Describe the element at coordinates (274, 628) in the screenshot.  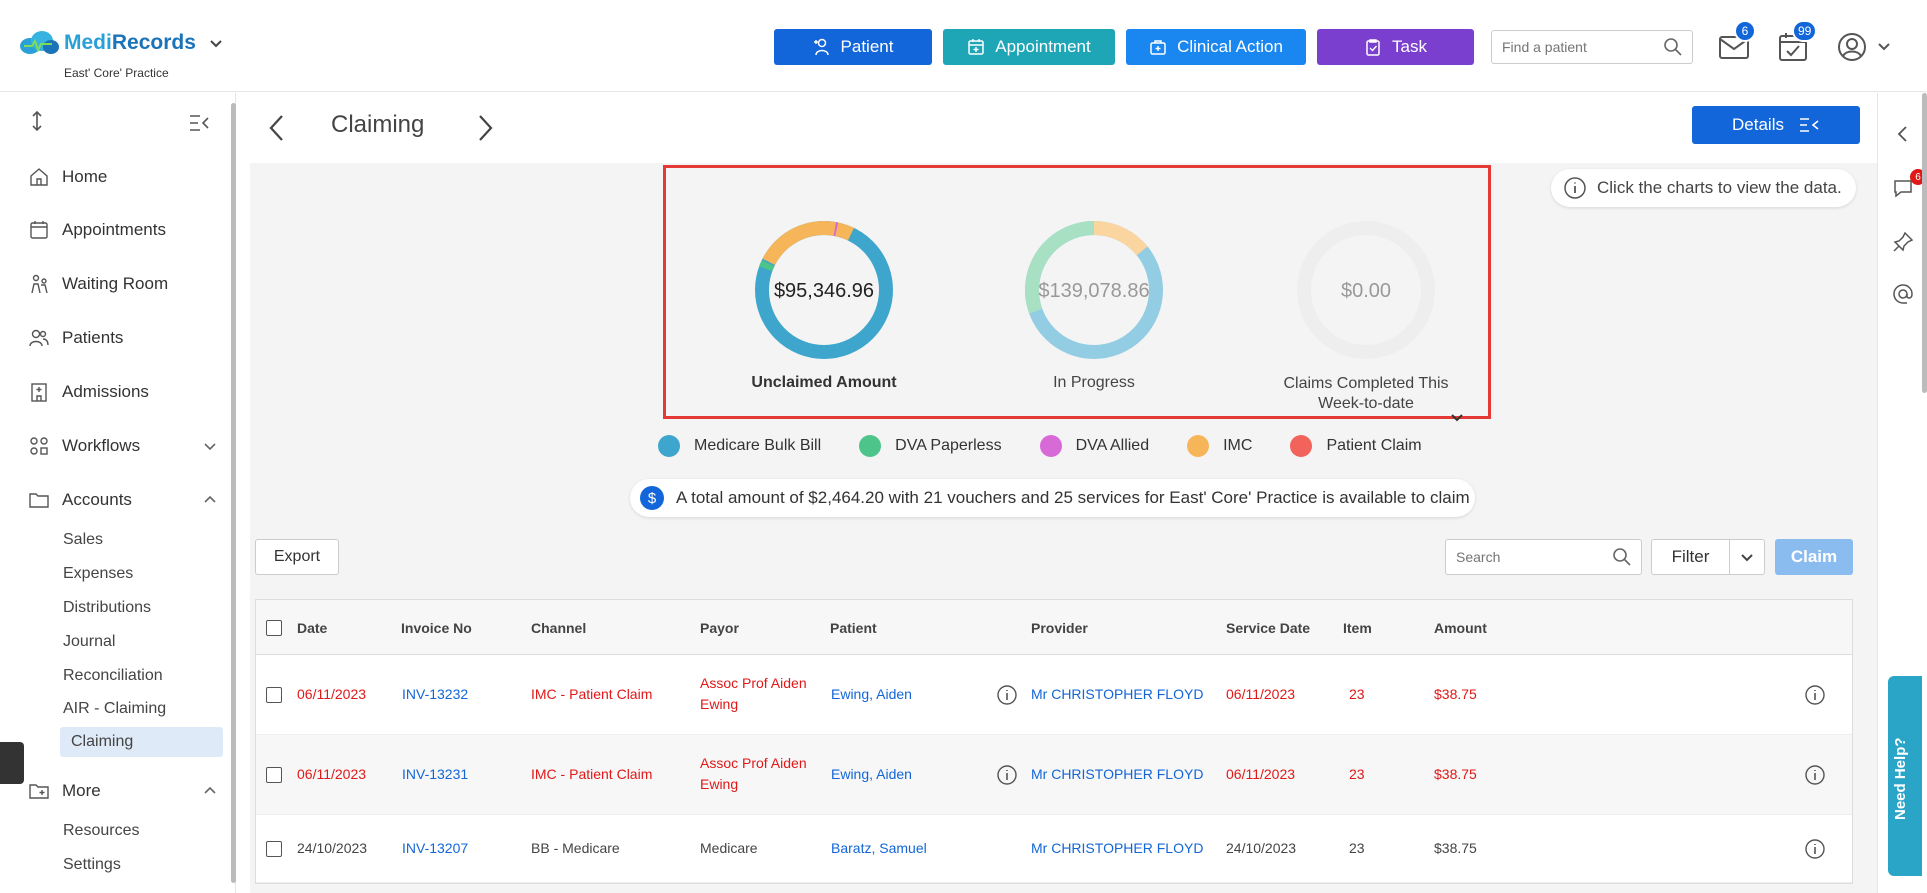
I see `select-all-checkbox` at that location.